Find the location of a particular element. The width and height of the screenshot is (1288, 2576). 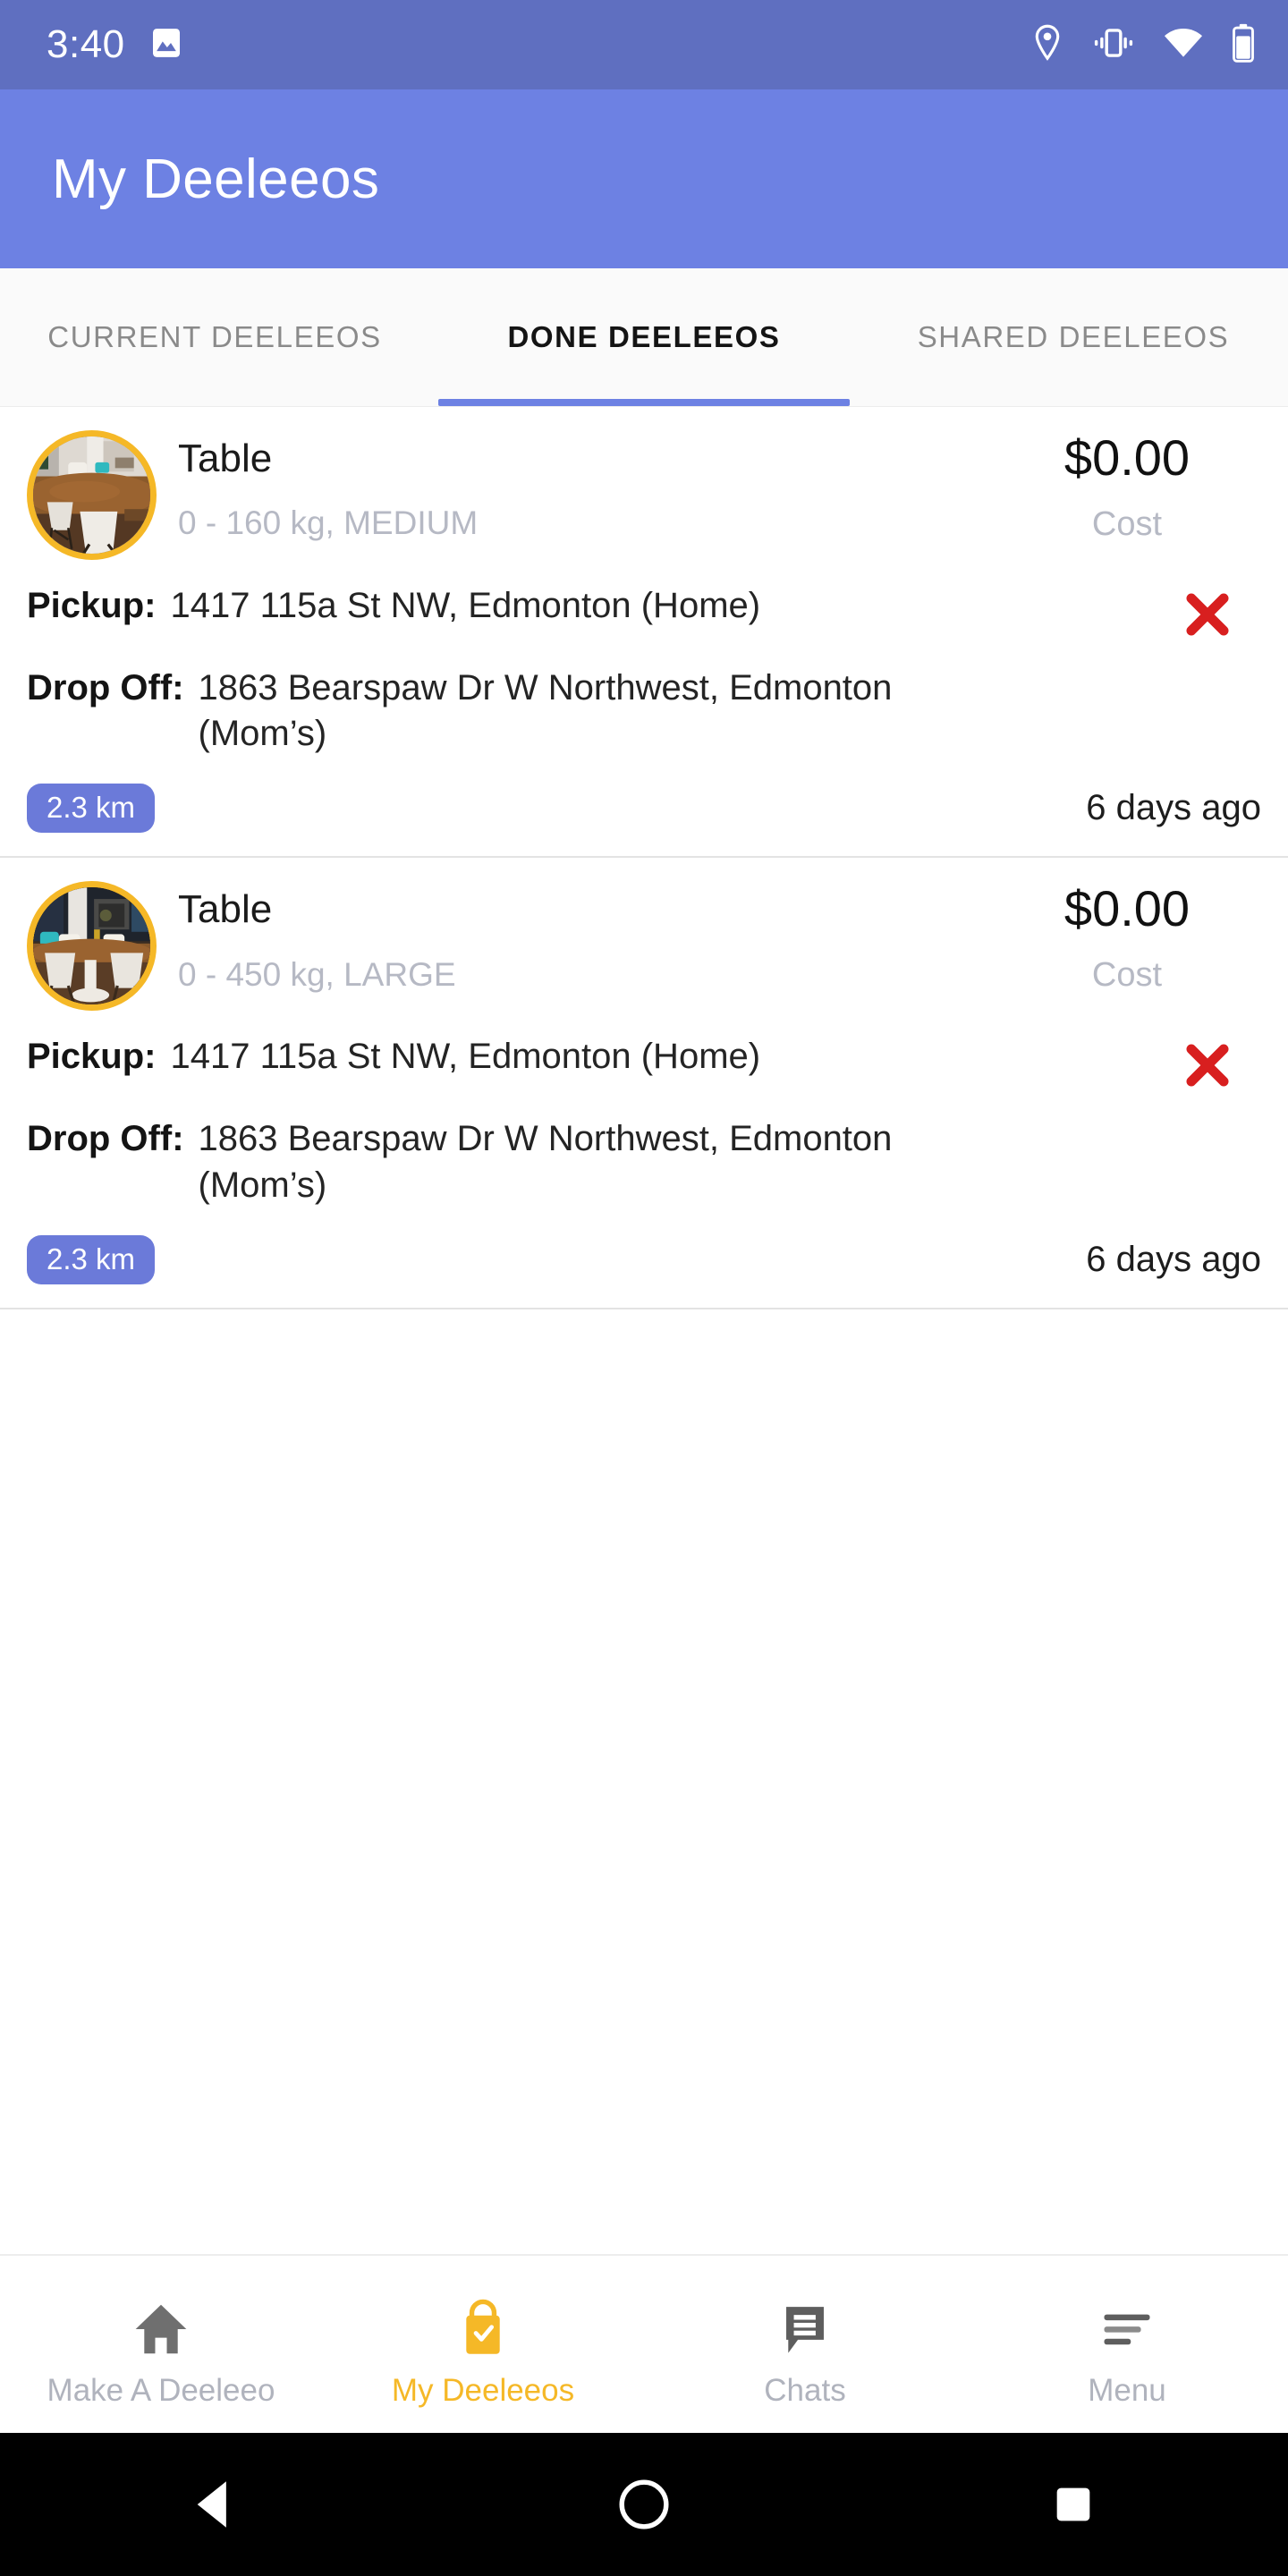

image-icon is located at coordinates (166, 45).